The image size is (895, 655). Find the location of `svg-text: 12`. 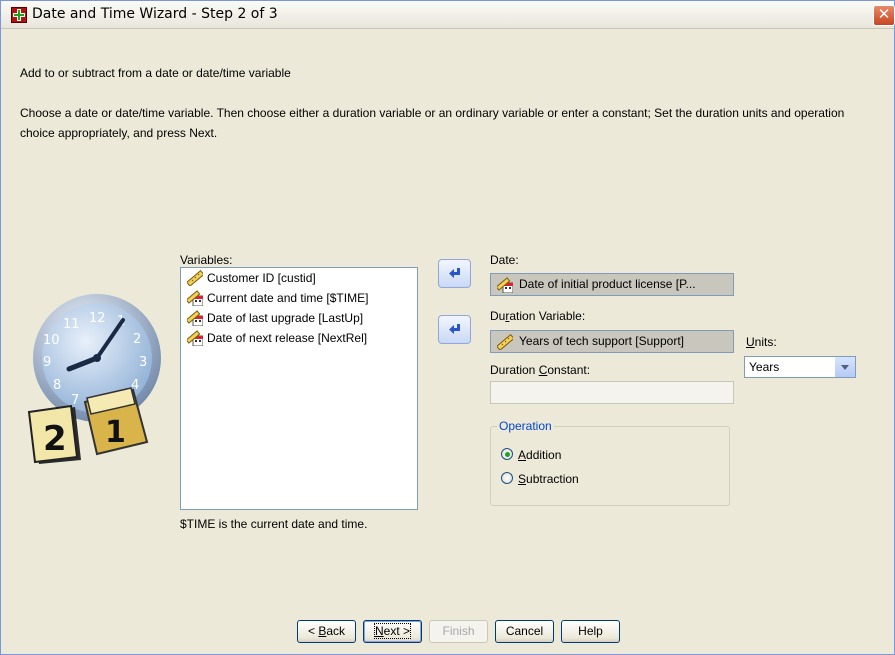

svg-text: 12 is located at coordinates (97, 318).